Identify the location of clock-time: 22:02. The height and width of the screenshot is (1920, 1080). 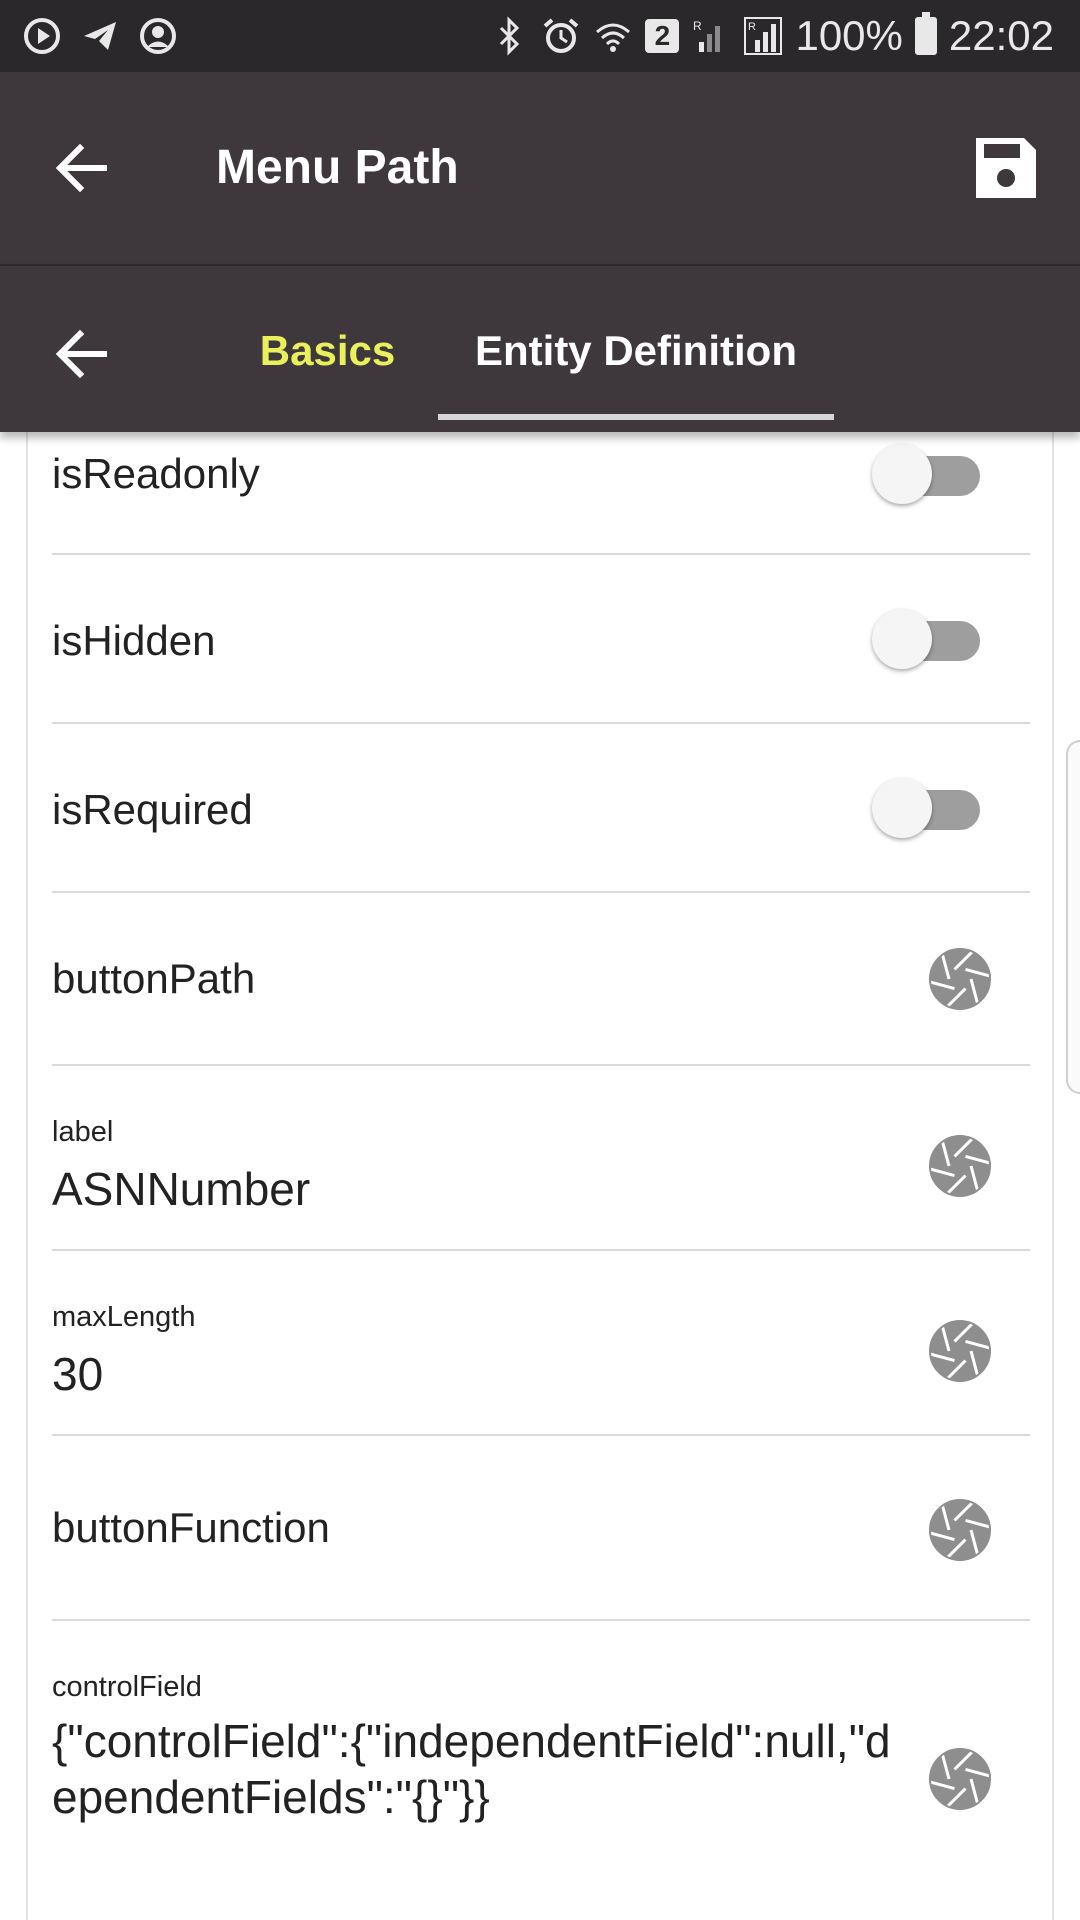
(1001, 35).